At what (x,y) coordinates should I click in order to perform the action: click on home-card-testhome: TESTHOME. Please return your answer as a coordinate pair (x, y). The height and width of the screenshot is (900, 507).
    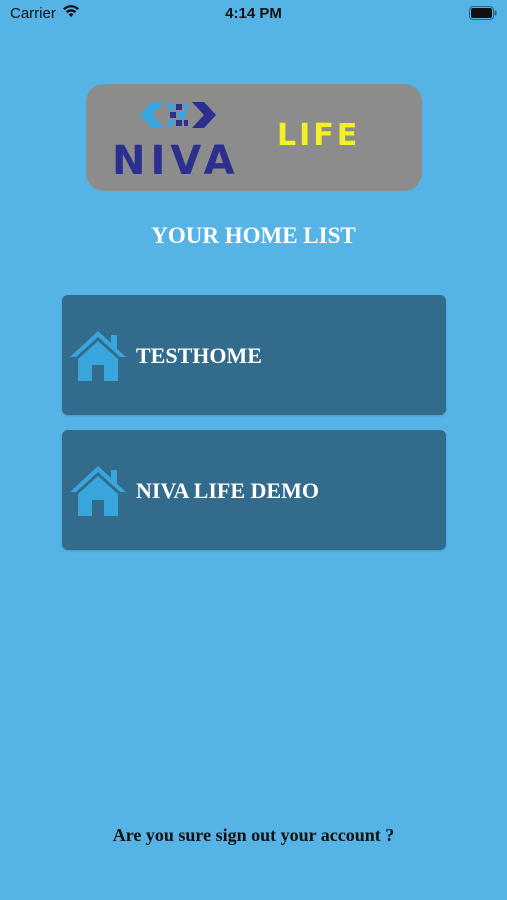
    Looking at the image, I should click on (254, 355).